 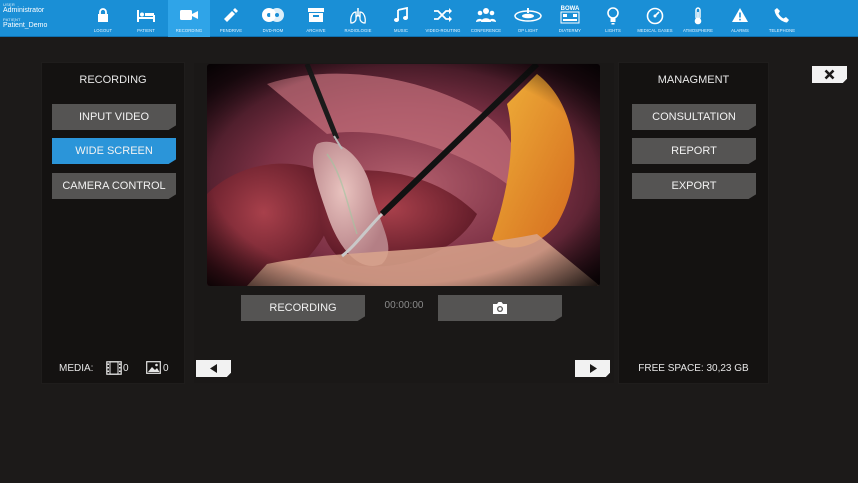 What do you see at coordinates (782, 30) in the screenshot?
I see `nav-label: TELEPHONE` at bounding box center [782, 30].